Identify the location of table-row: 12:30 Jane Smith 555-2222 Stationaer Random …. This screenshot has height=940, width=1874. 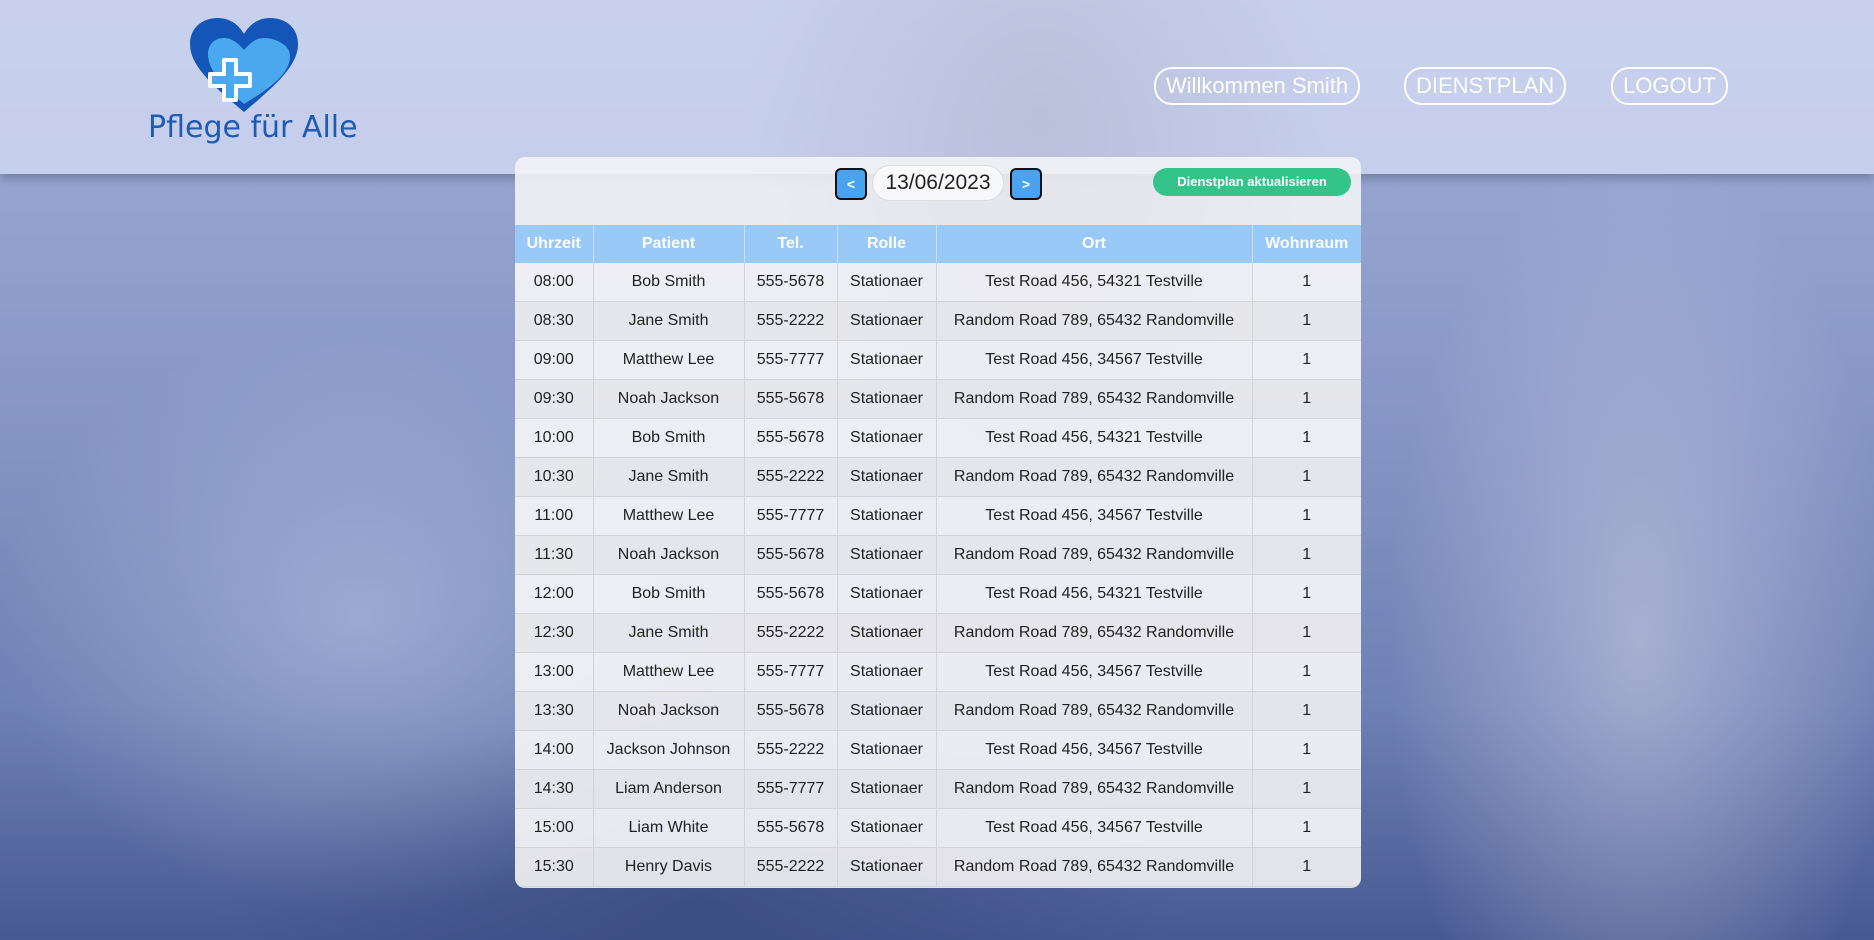
(938, 633).